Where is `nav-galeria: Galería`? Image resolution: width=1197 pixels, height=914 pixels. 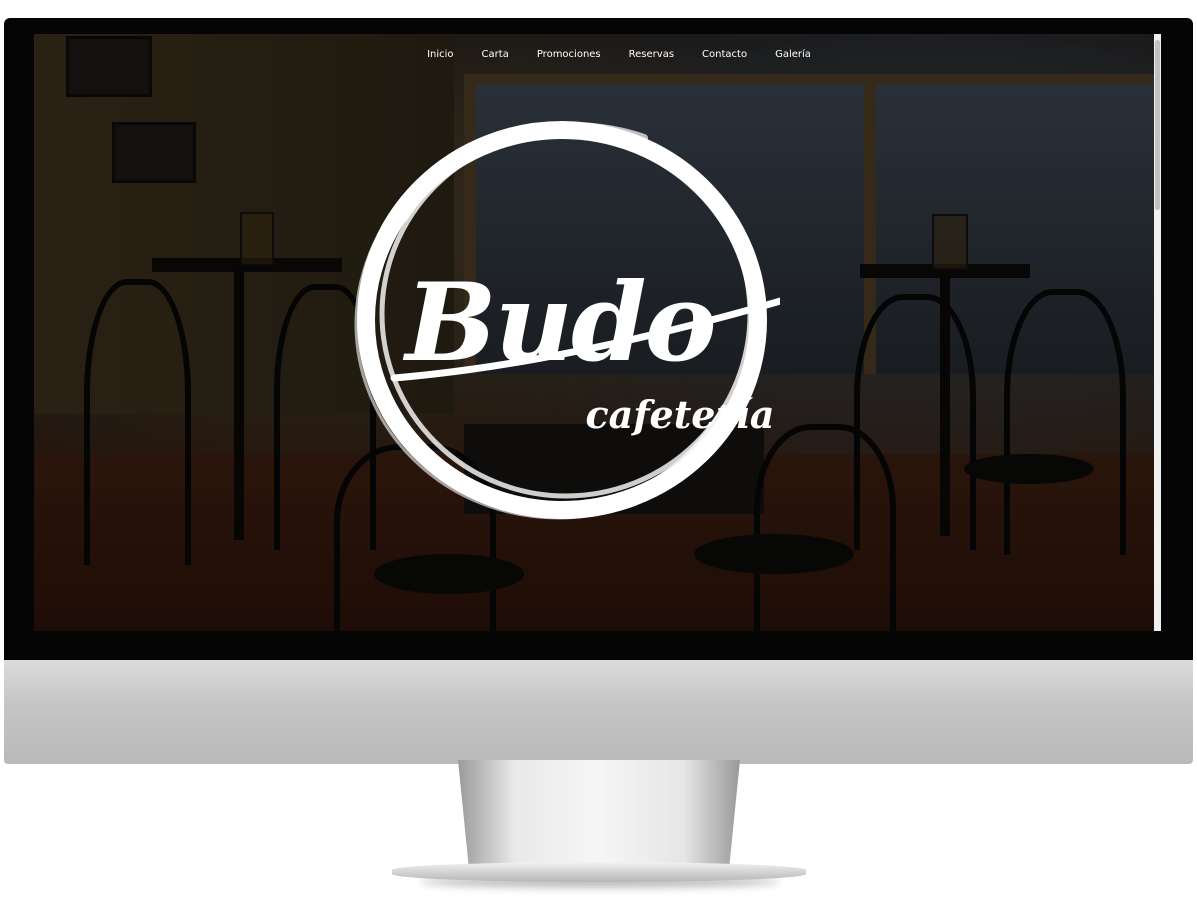
nav-galeria: Galería is located at coordinates (793, 54).